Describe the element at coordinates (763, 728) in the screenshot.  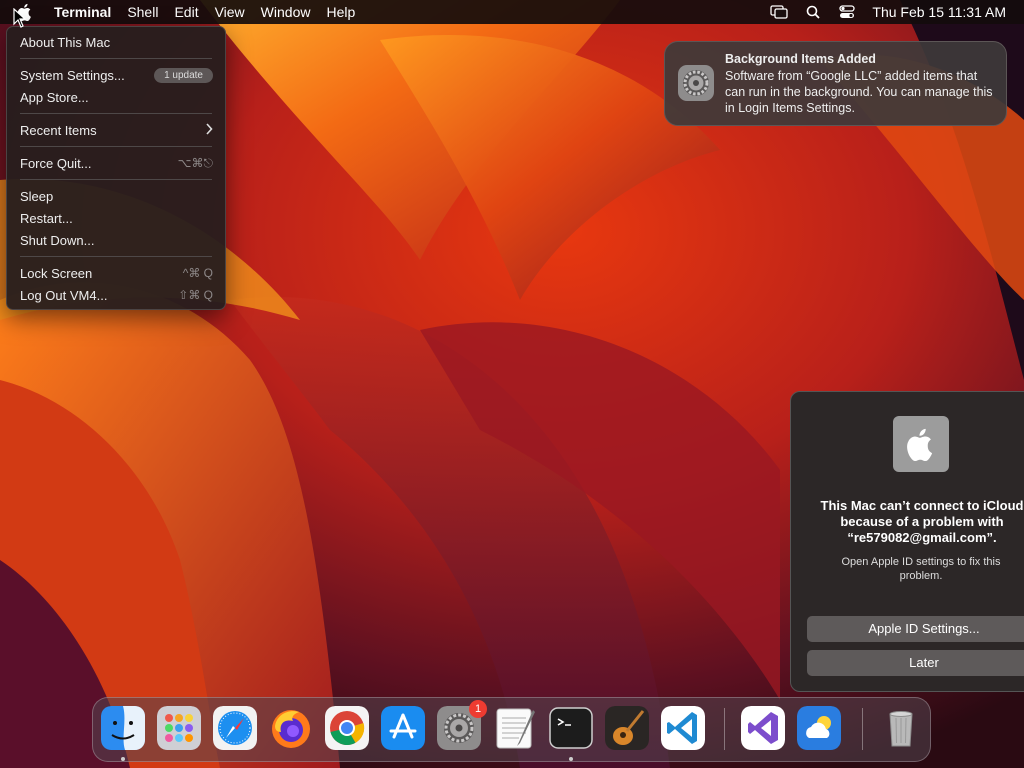
I see `visual-studio-icon` at that location.